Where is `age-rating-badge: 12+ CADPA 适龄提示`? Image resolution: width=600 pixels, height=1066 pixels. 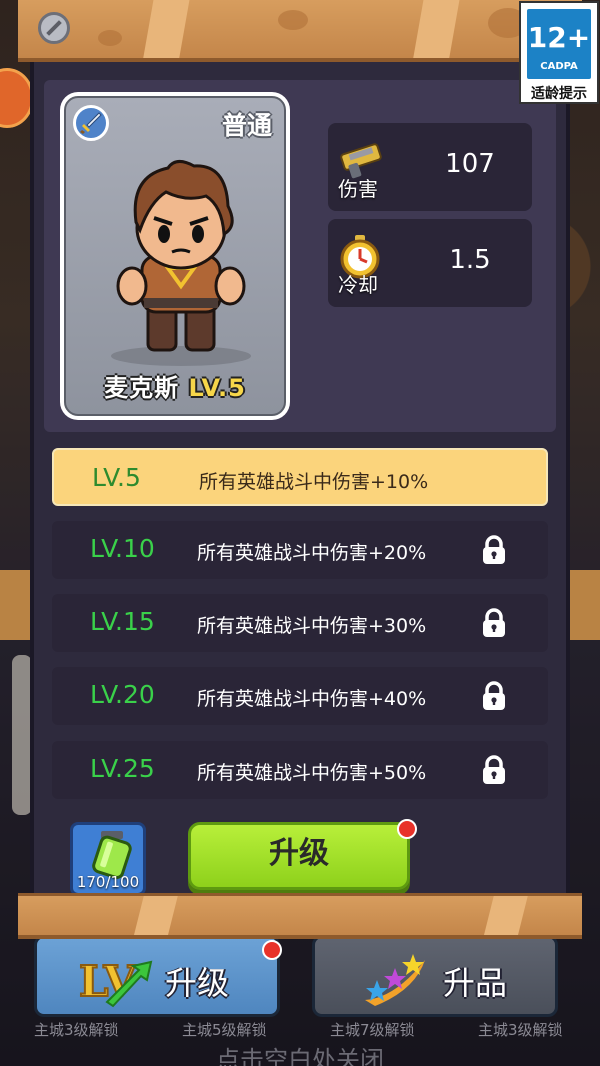
age-rating-badge: 12+ CADPA 适龄提示 is located at coordinates (559, 52).